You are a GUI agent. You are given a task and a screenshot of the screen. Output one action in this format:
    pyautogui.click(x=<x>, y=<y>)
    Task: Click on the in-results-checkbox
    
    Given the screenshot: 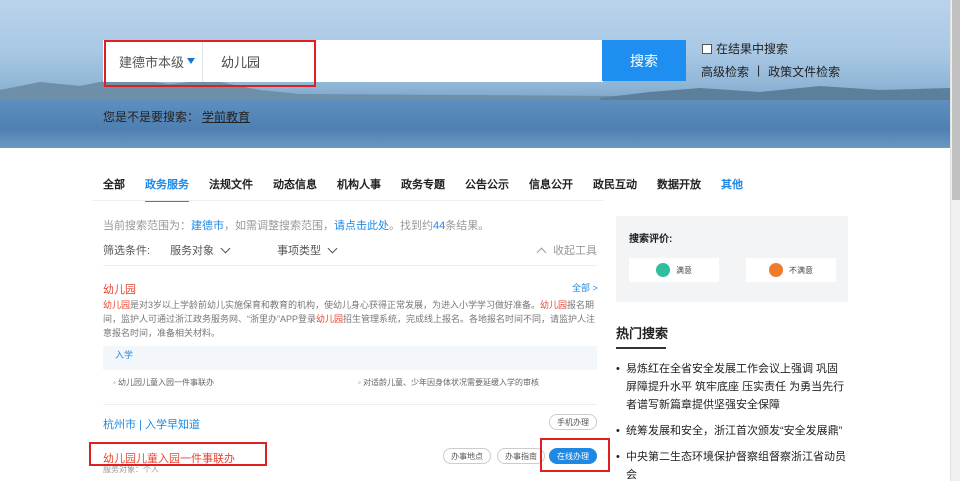 What is the action you would take?
    pyautogui.click(x=707, y=48)
    